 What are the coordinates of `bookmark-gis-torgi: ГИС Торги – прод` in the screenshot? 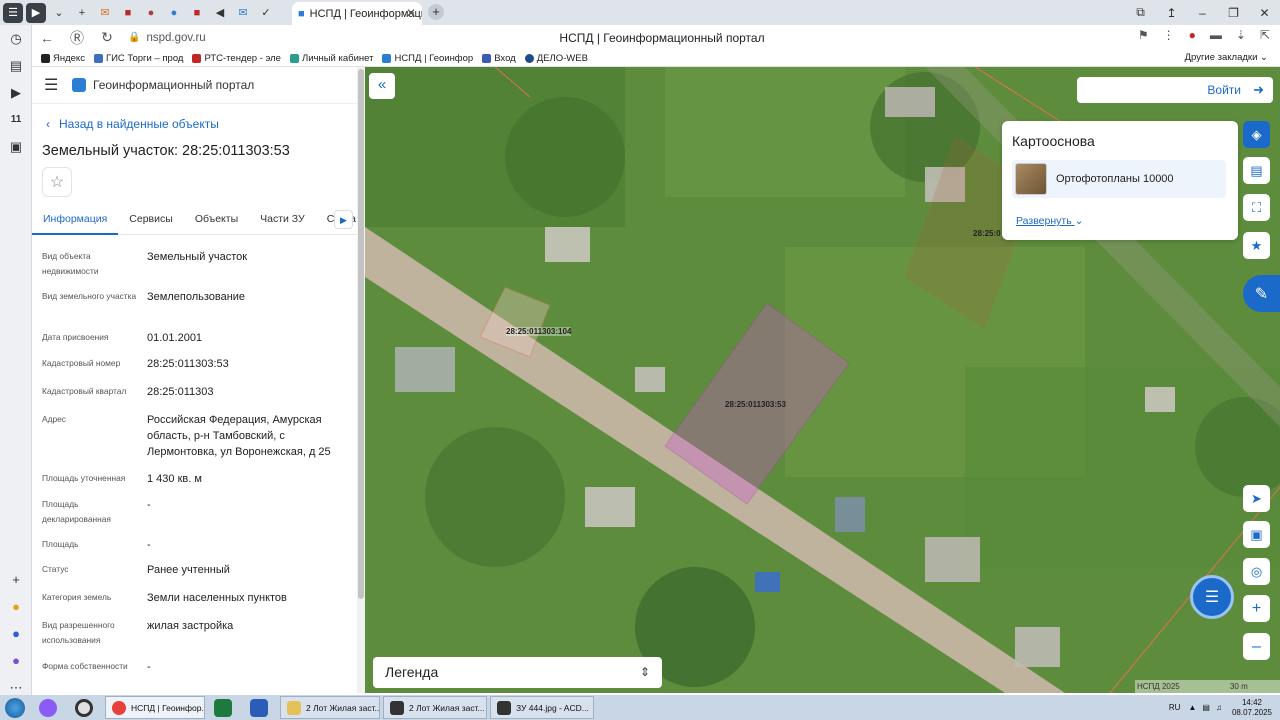 It's located at (138, 58).